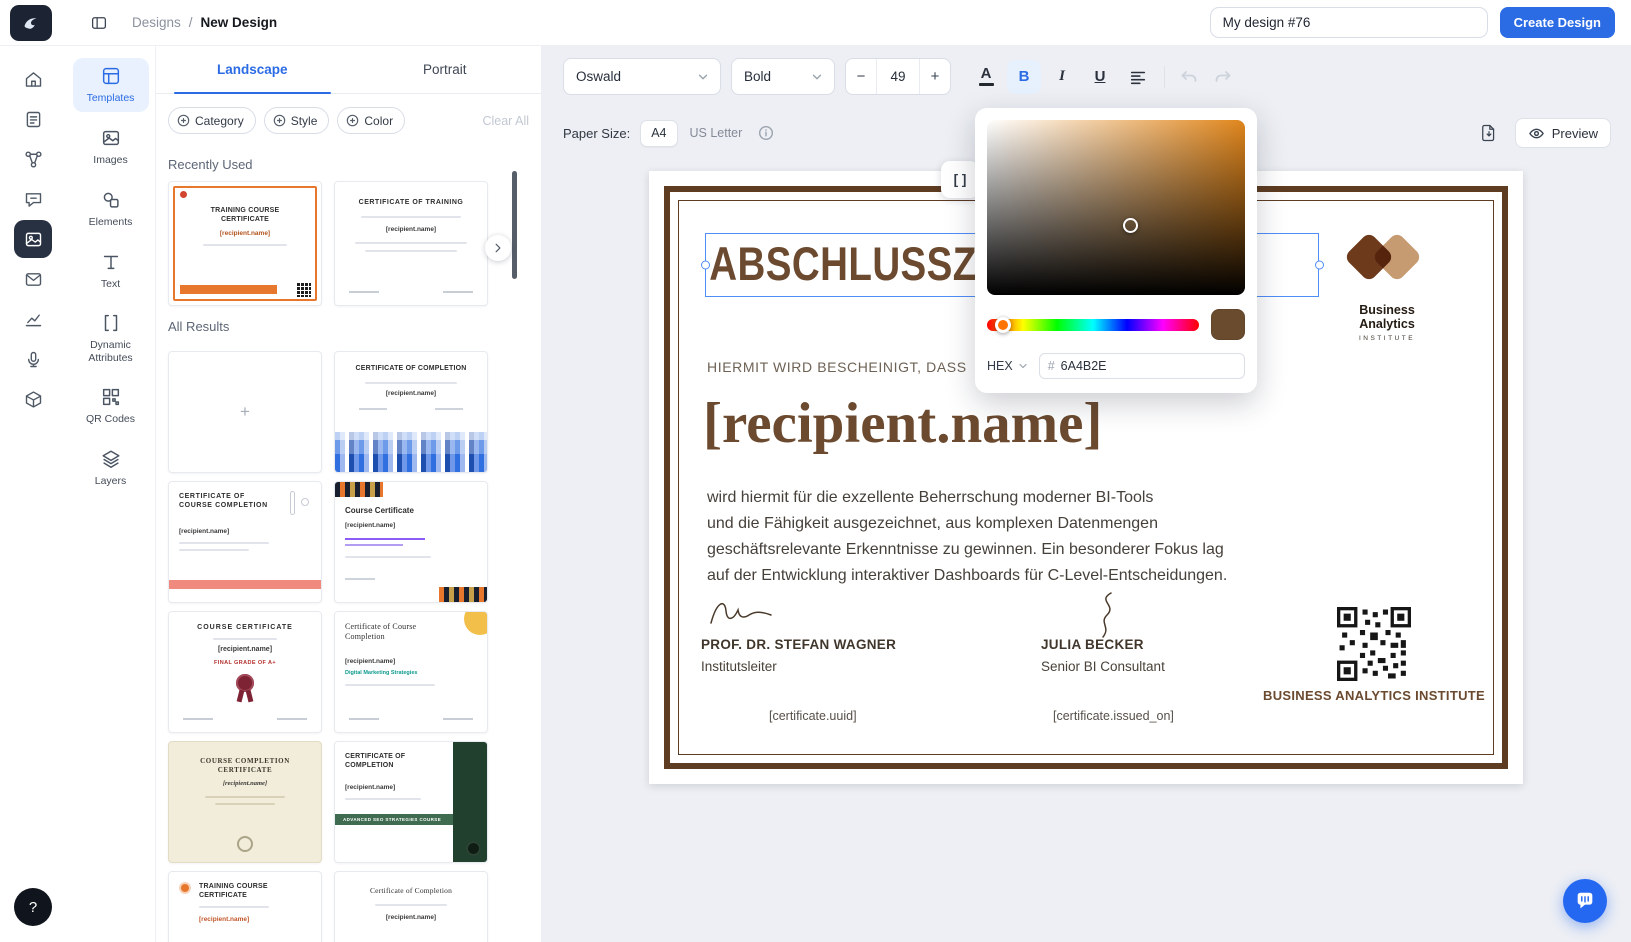  I want to click on rail-home-button, so click(33, 79).